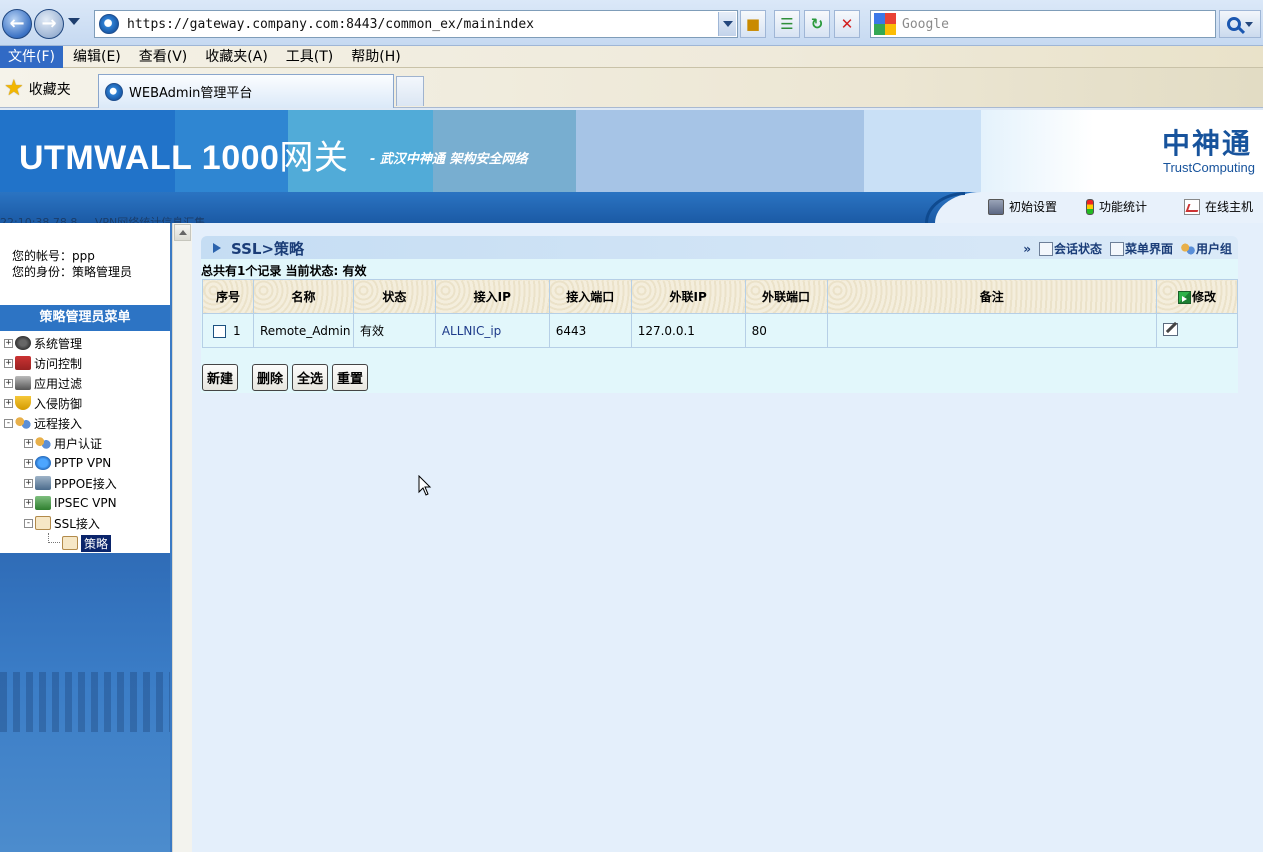  What do you see at coordinates (1116, 206) in the screenshot?
I see `func-stats-link: 功能统计` at bounding box center [1116, 206].